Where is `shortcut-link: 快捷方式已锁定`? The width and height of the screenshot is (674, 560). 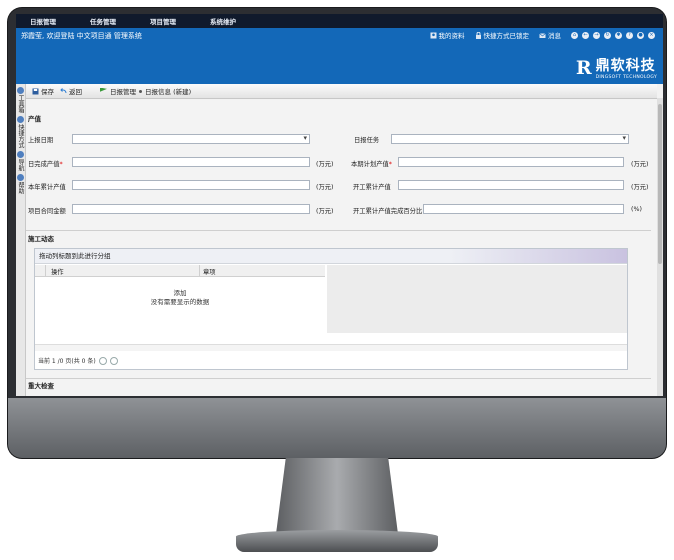 shortcut-link: 快捷方式已锁定 is located at coordinates (502, 35).